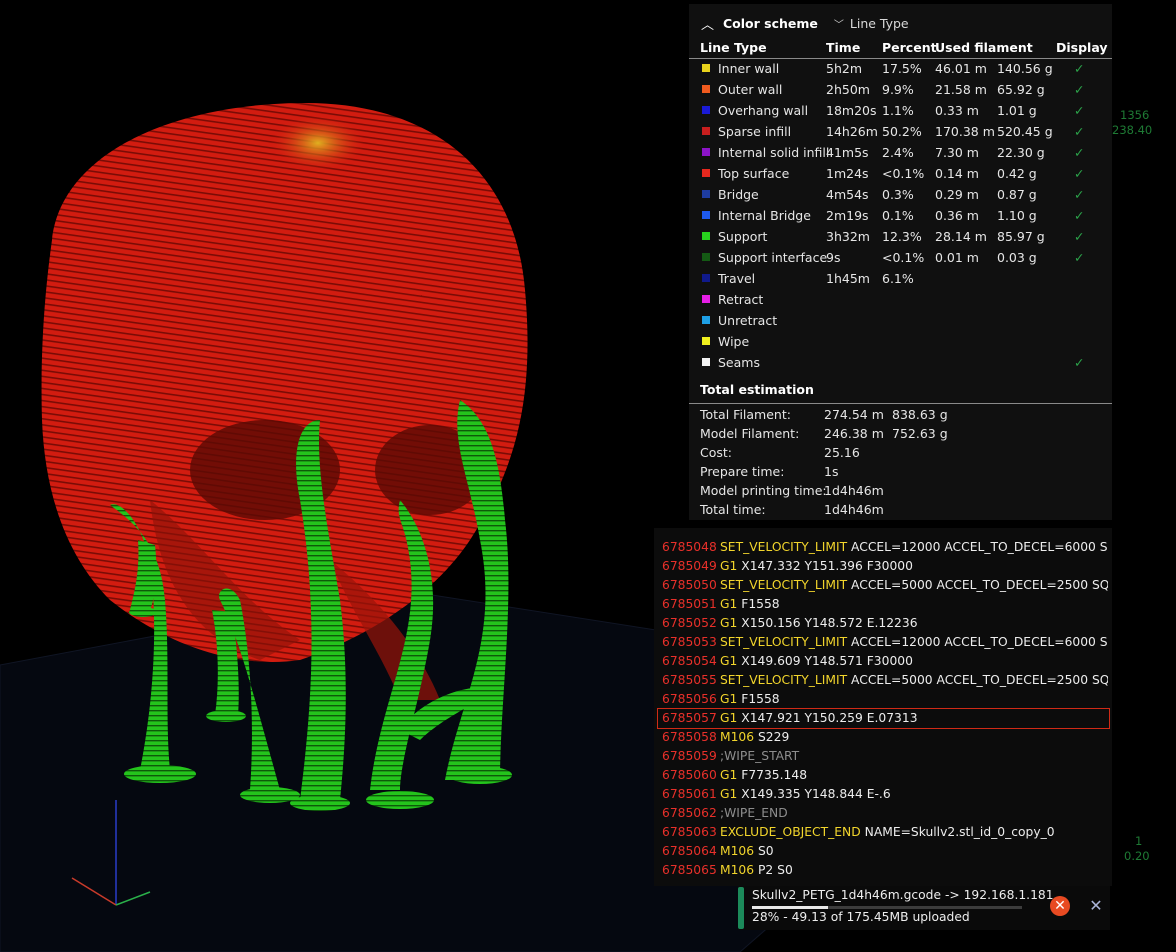 The image size is (1176, 952). I want to click on legend-row: Travel 1h45m 6.1%, so click(900, 278).